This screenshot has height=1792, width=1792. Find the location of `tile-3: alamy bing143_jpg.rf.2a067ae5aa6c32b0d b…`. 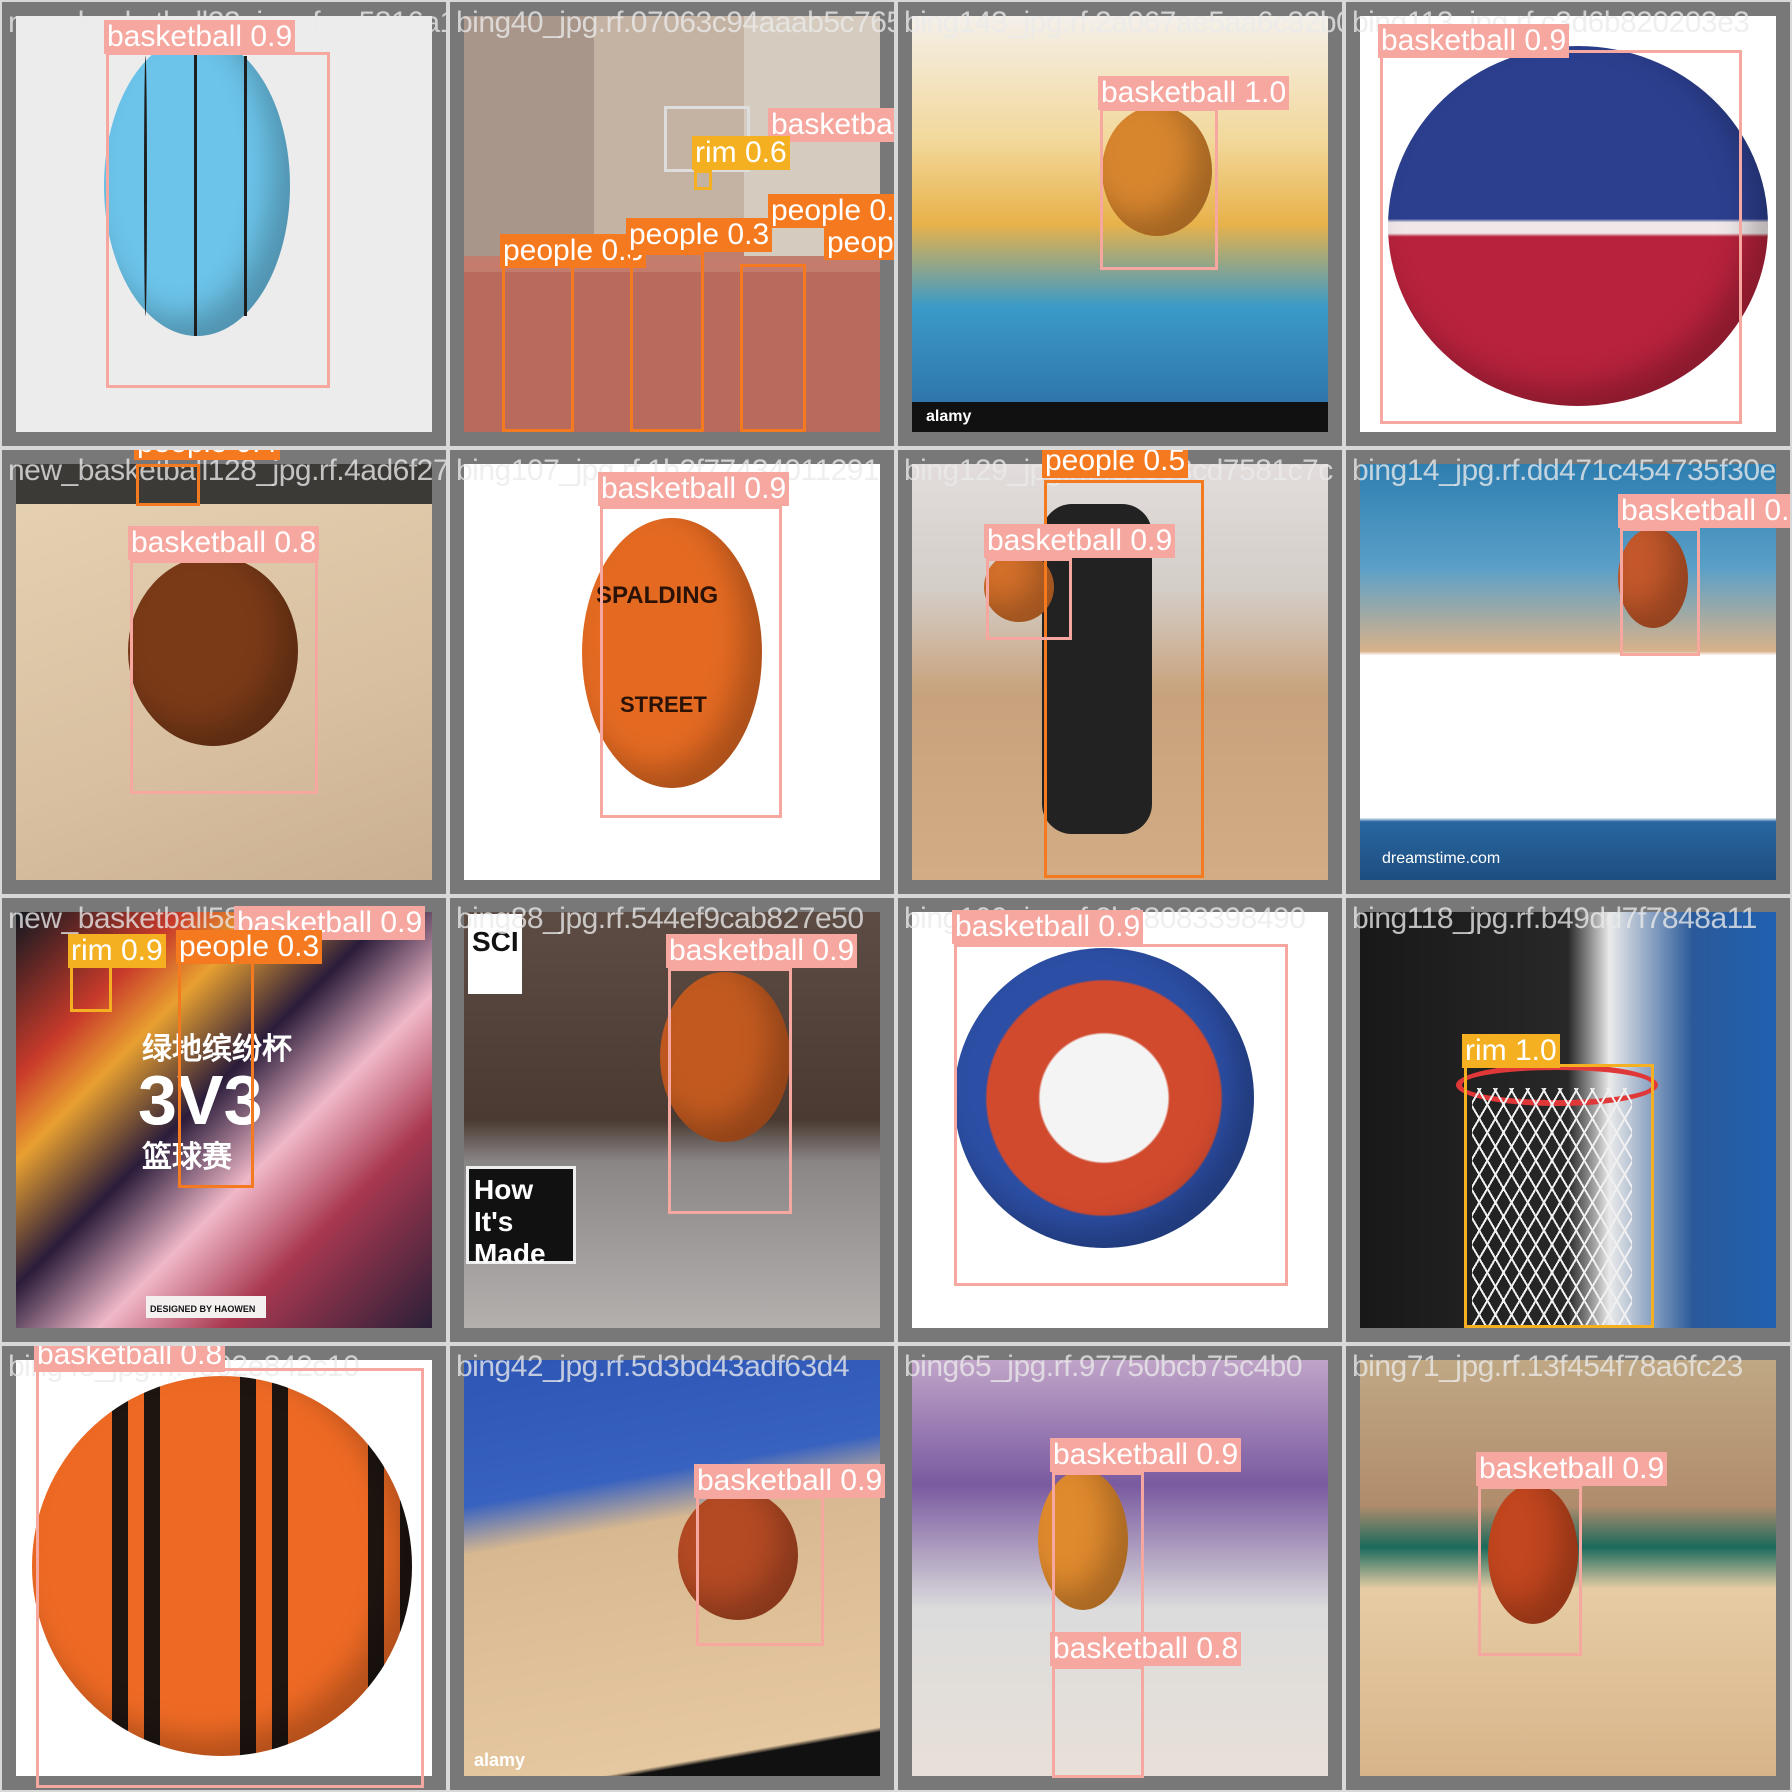

tile-3: alamy bing143_jpg.rf.2a067ae5aa6c32b0d b… is located at coordinates (1120, 224).